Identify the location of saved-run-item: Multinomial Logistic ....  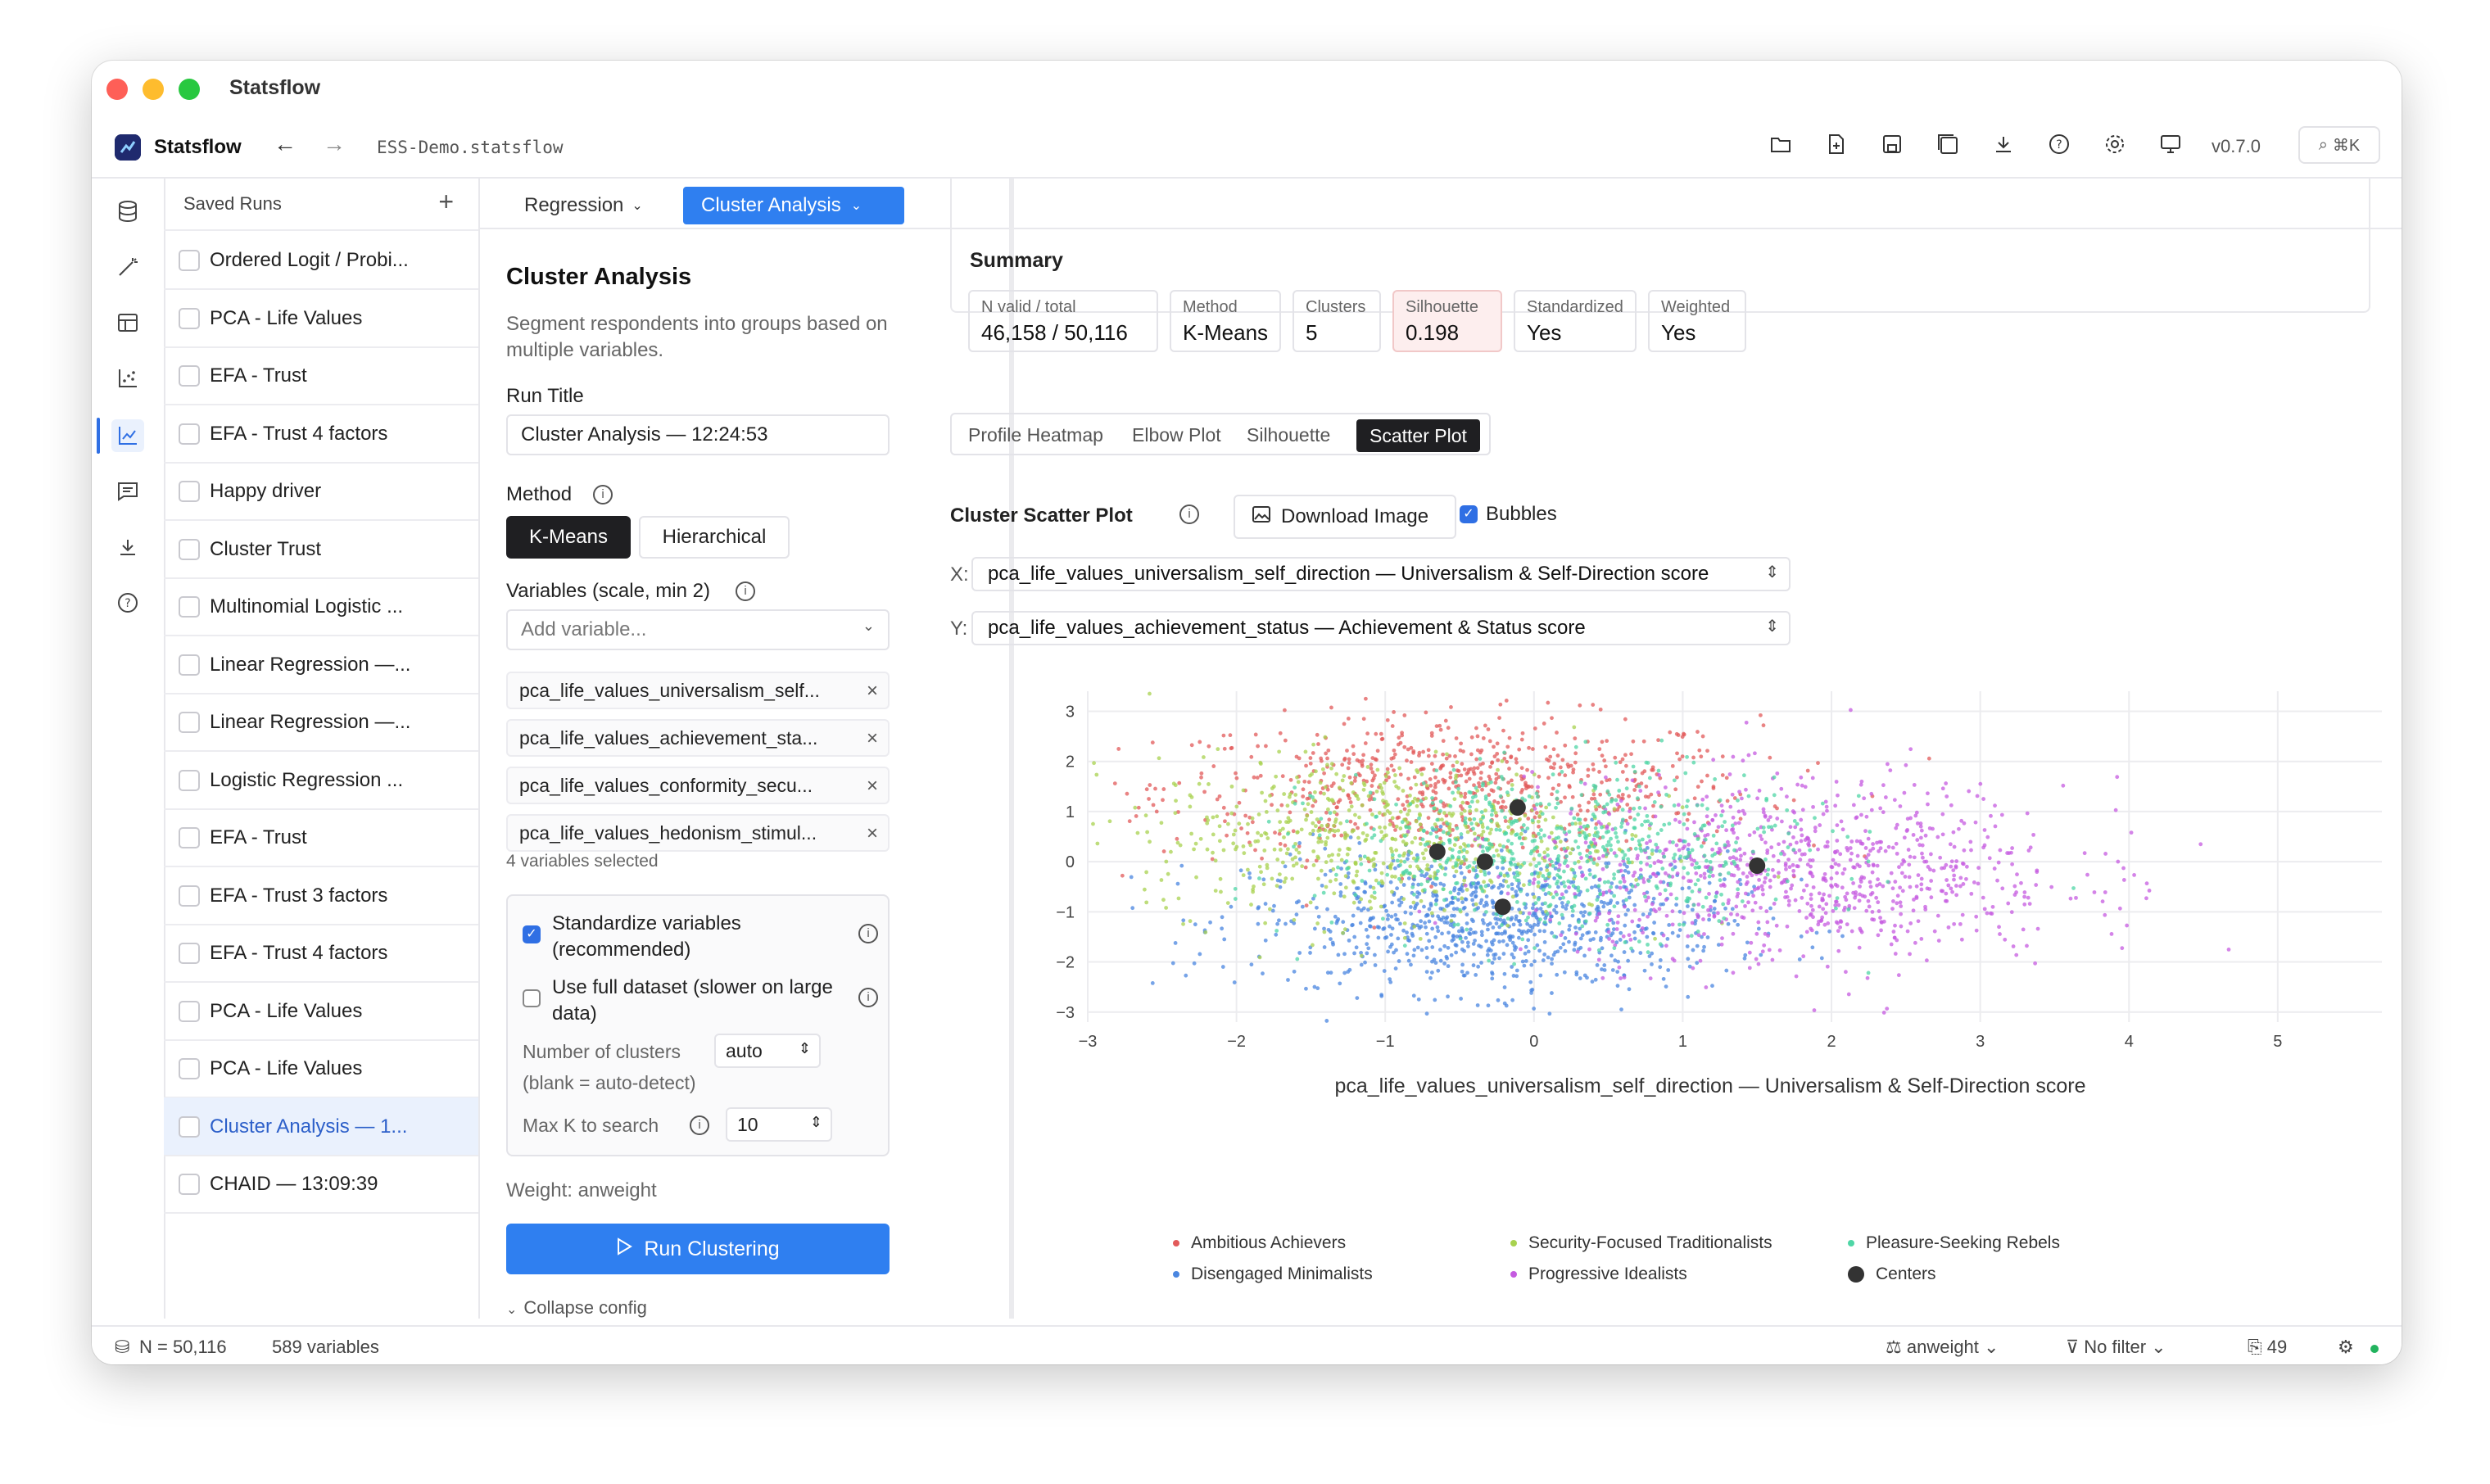
(321, 606).